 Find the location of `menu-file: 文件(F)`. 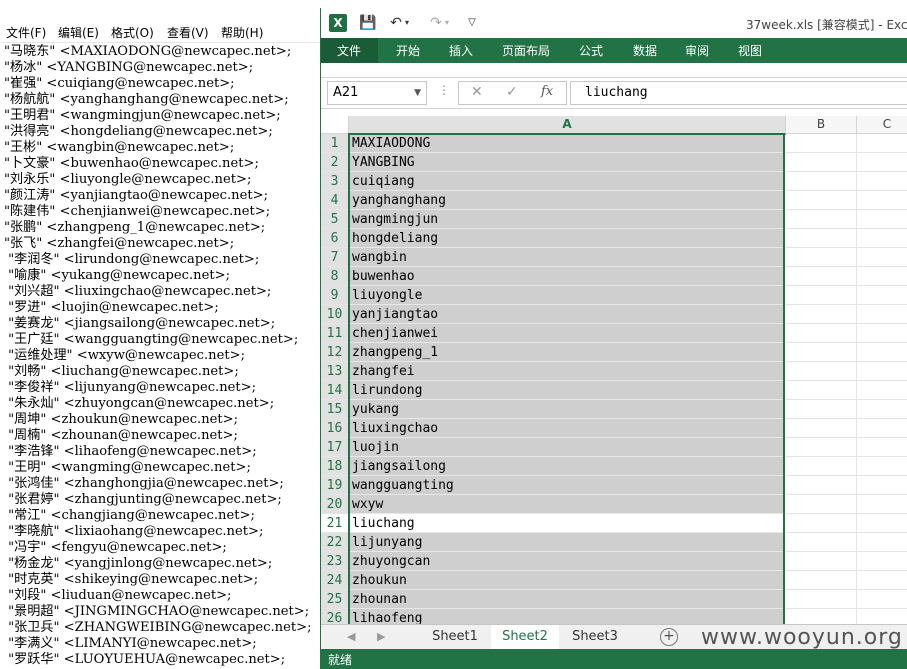

menu-file: 文件(F) is located at coordinates (26, 32).